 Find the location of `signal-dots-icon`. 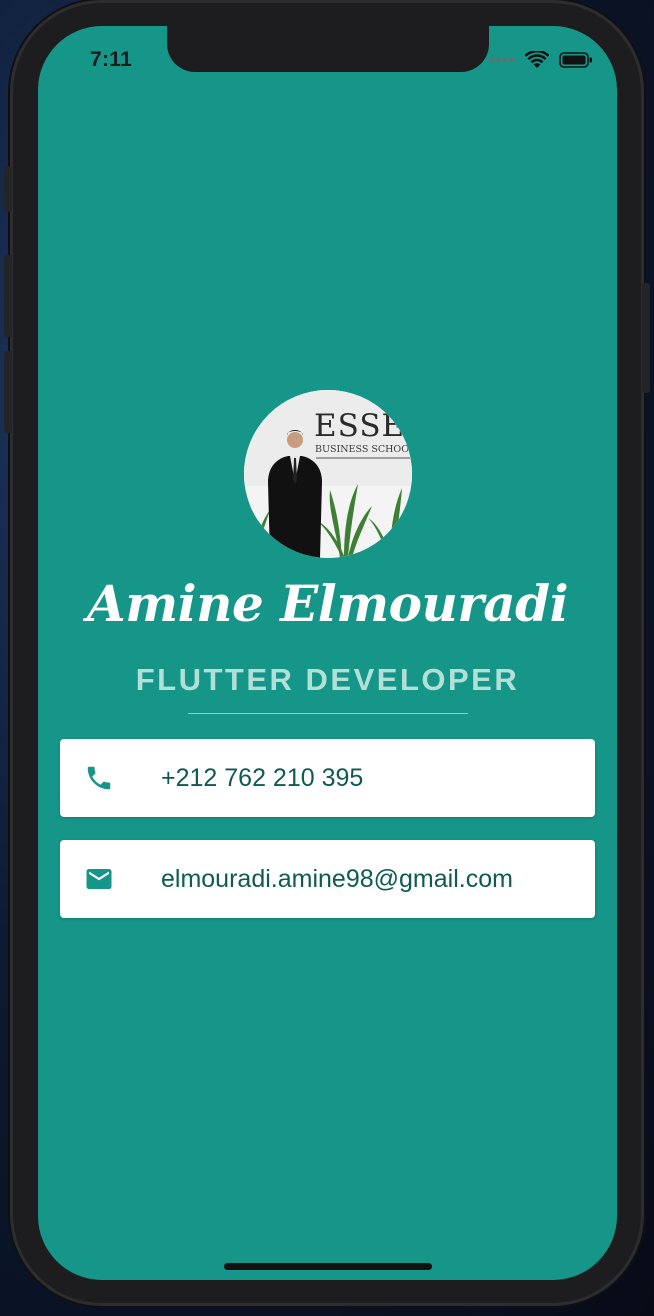

signal-dots-icon is located at coordinates (501, 60).